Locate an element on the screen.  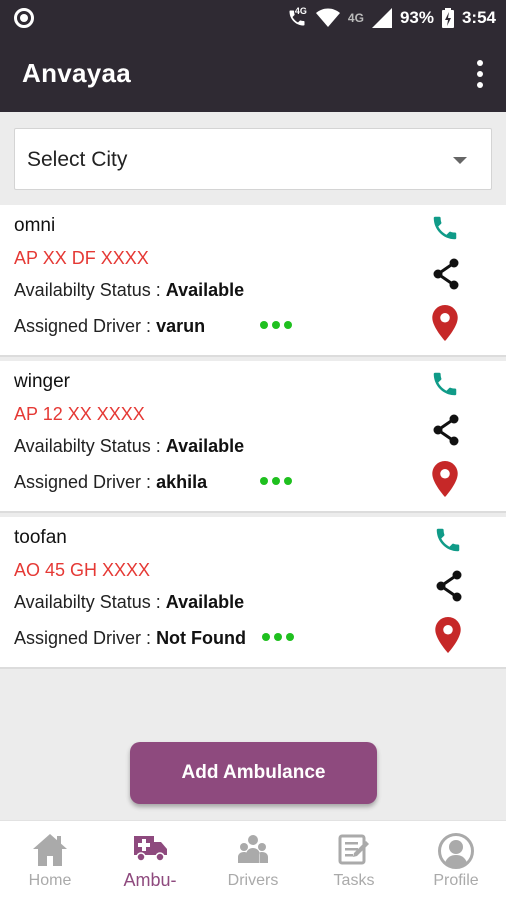
assigned-driver-value: varun is located at coordinates (181, 326).